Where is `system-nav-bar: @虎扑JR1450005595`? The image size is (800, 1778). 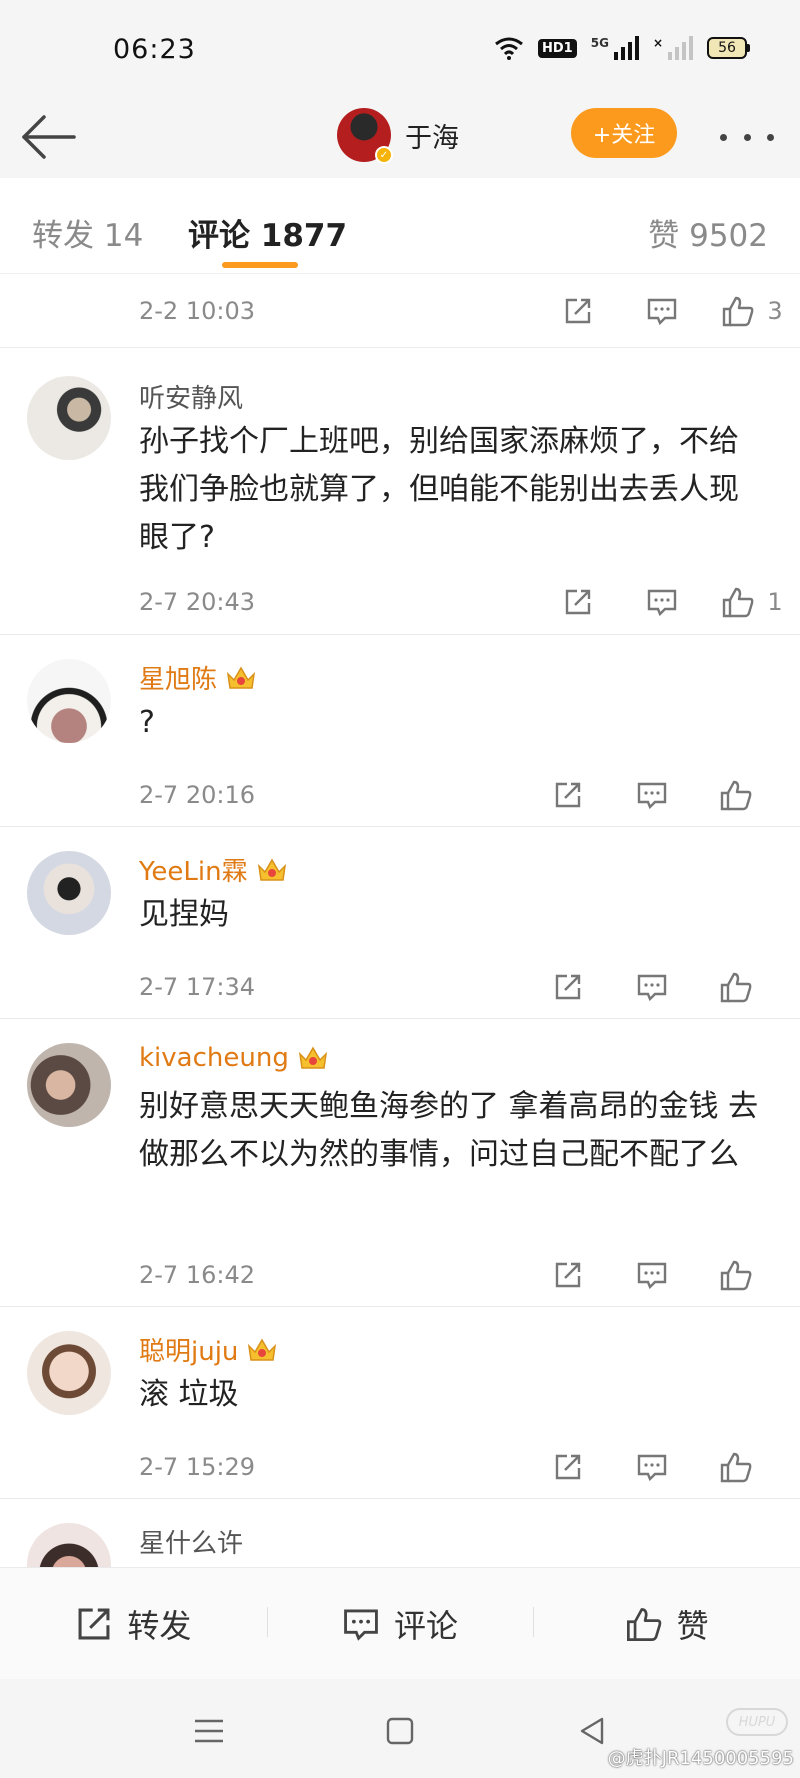
system-nav-bar: @虎扑JR1450005595 is located at coordinates (400, 1728).